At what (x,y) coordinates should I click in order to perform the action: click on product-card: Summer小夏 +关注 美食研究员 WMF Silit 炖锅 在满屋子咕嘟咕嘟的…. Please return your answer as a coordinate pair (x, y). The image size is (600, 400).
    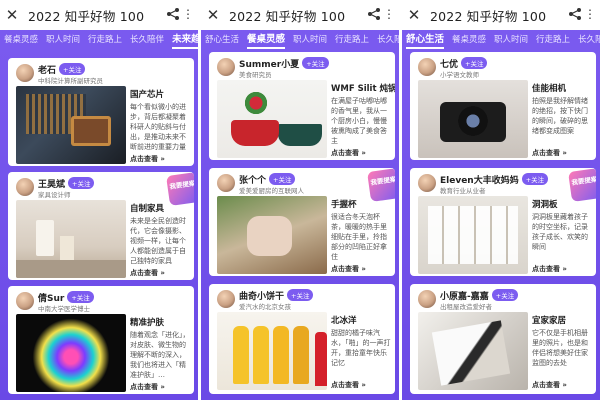
    Looking at the image, I should click on (302, 106).